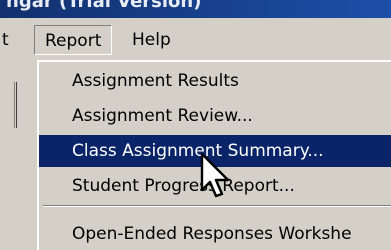  I want to click on menu-option-open-ended-responses: Open-Ended Responses Workshe, so click(215, 234).